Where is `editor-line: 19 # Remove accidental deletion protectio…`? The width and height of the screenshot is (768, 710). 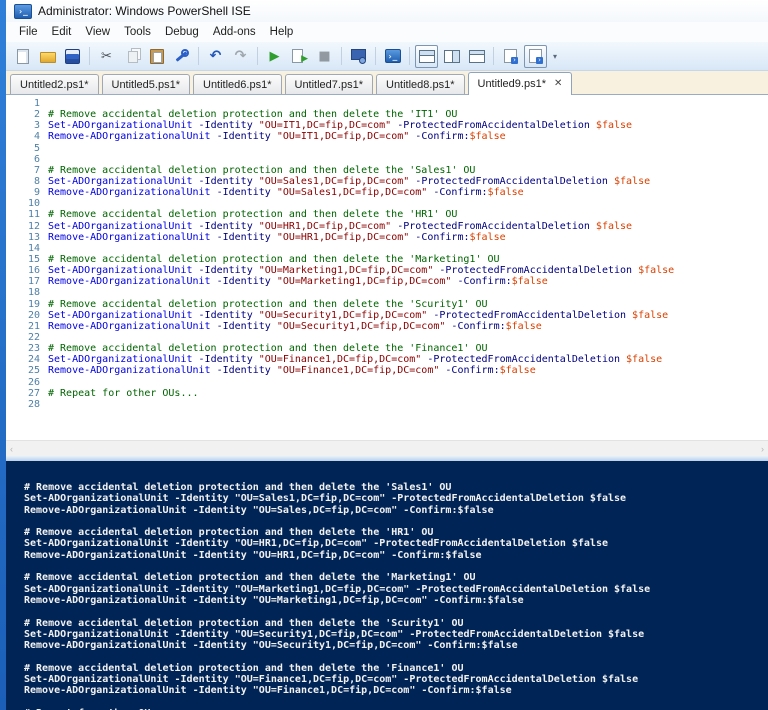 editor-line: 19 # Remove accidental deletion protectio… is located at coordinates (387, 304).